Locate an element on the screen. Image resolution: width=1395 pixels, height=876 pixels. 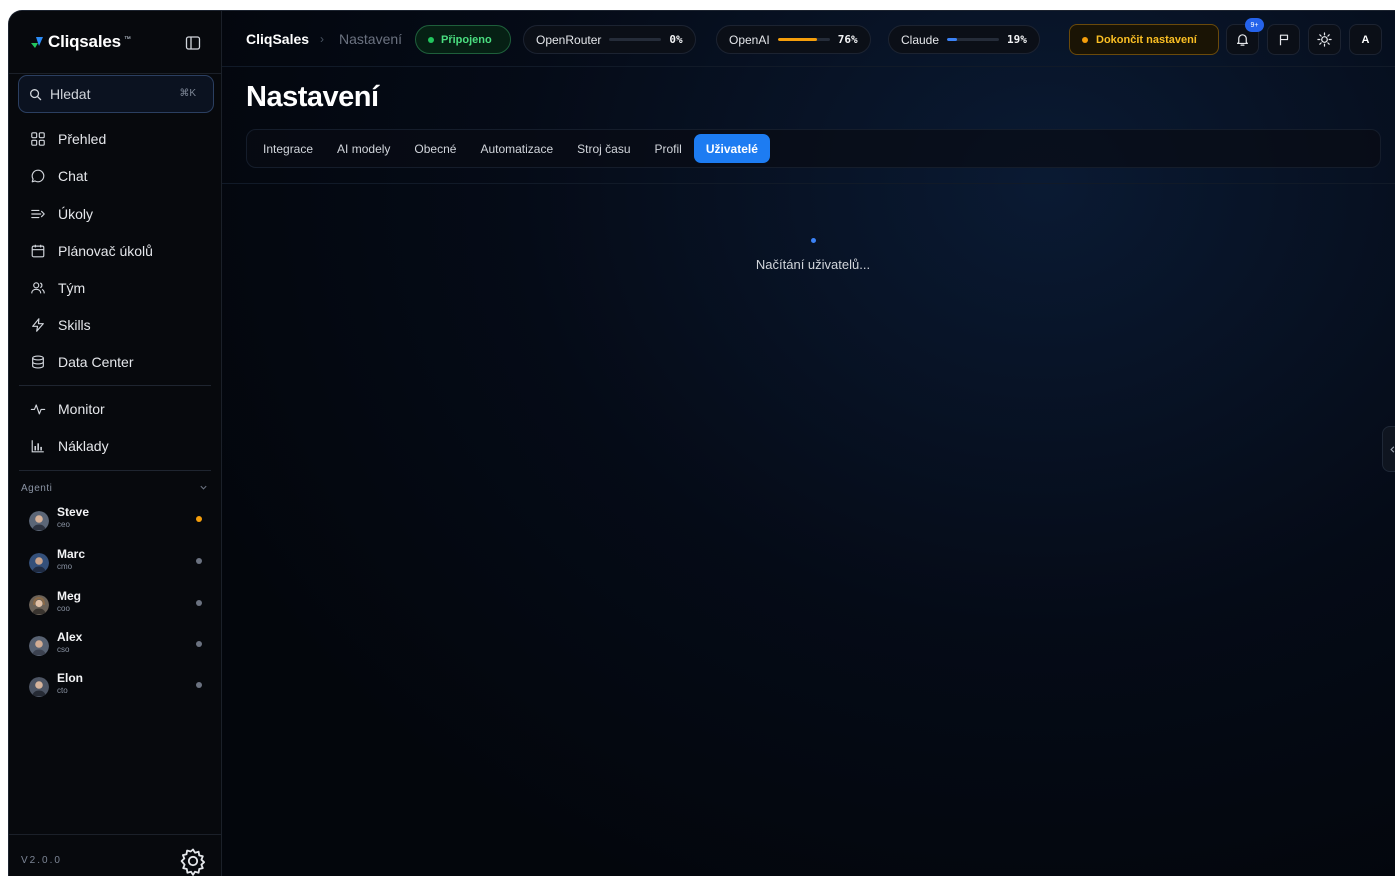
sidebar-item-label: Náklady is located at coordinates (83, 446).